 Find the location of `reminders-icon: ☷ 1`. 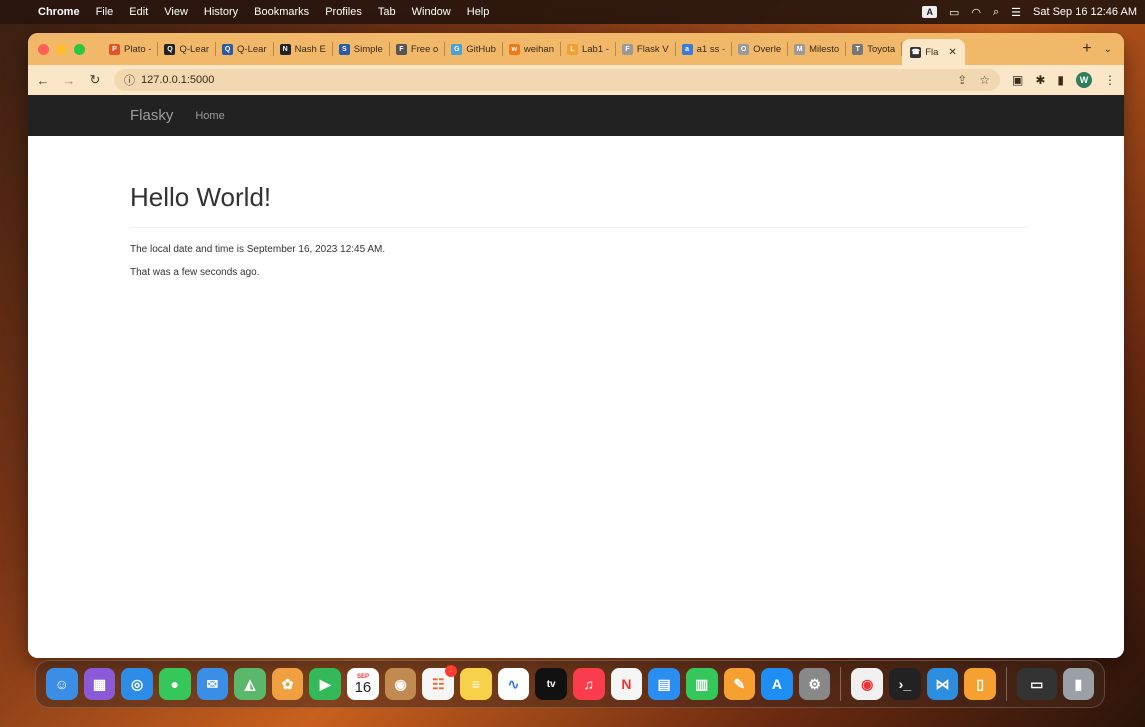

reminders-icon: ☷ 1 is located at coordinates (440, 682).